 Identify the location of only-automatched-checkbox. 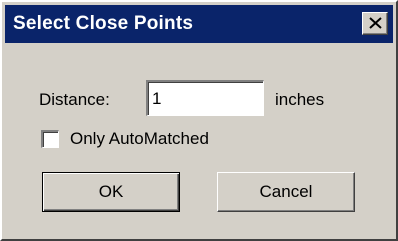
(50, 139).